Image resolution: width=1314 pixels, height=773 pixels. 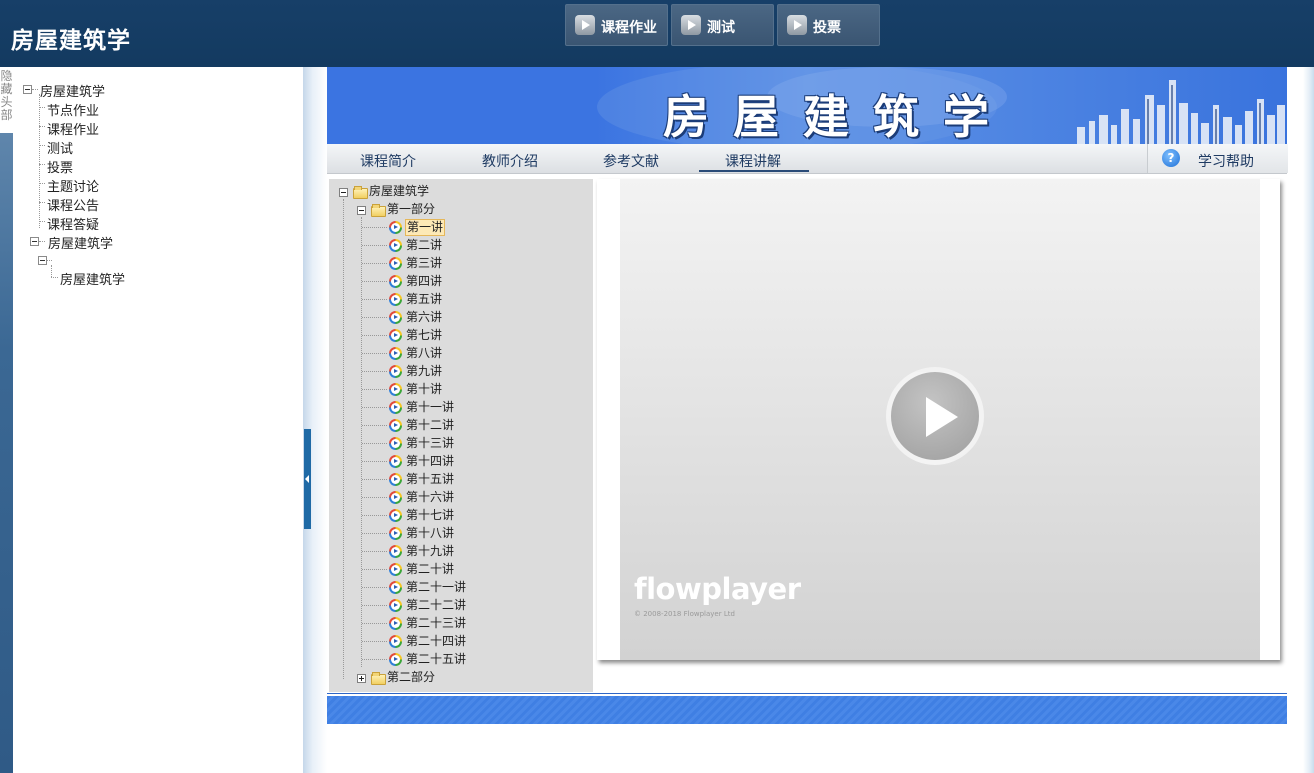 I want to click on nav-item-qa: 课程答疑, so click(x=73, y=223).